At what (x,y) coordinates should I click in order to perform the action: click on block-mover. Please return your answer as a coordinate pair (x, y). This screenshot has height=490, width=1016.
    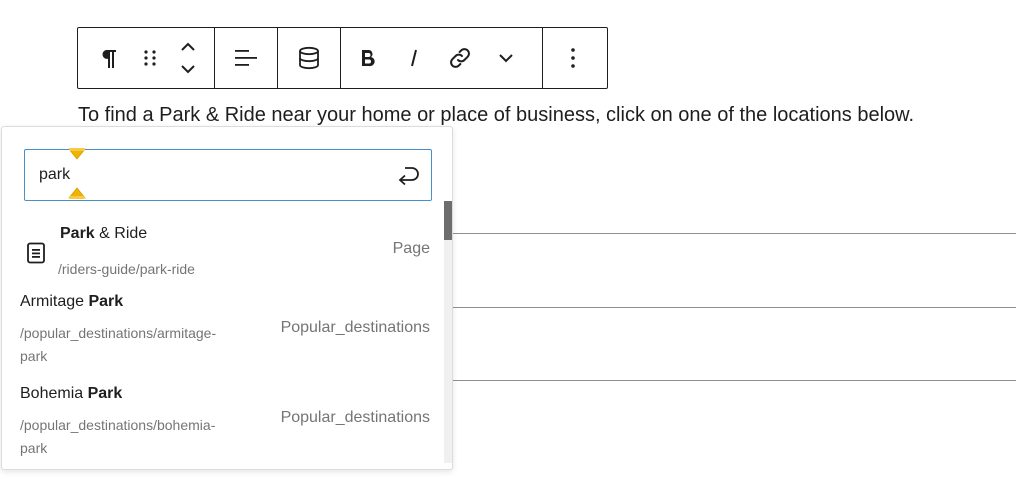
    Looking at the image, I should click on (188, 58).